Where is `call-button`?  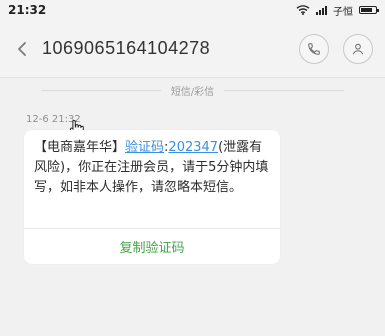
call-button is located at coordinates (314, 48).